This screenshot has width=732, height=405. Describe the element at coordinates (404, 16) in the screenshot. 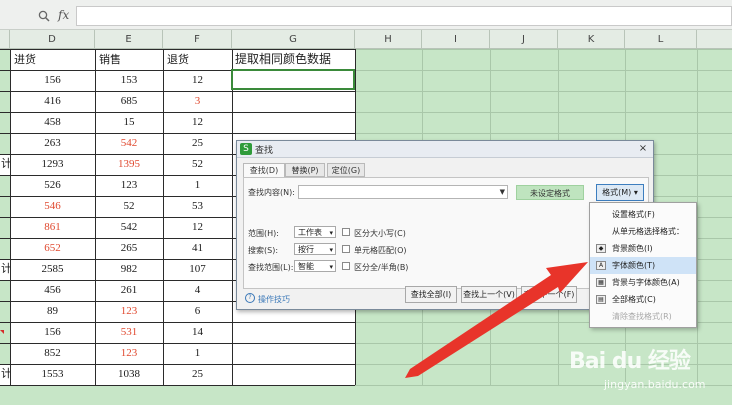

I see `formula-input` at that location.